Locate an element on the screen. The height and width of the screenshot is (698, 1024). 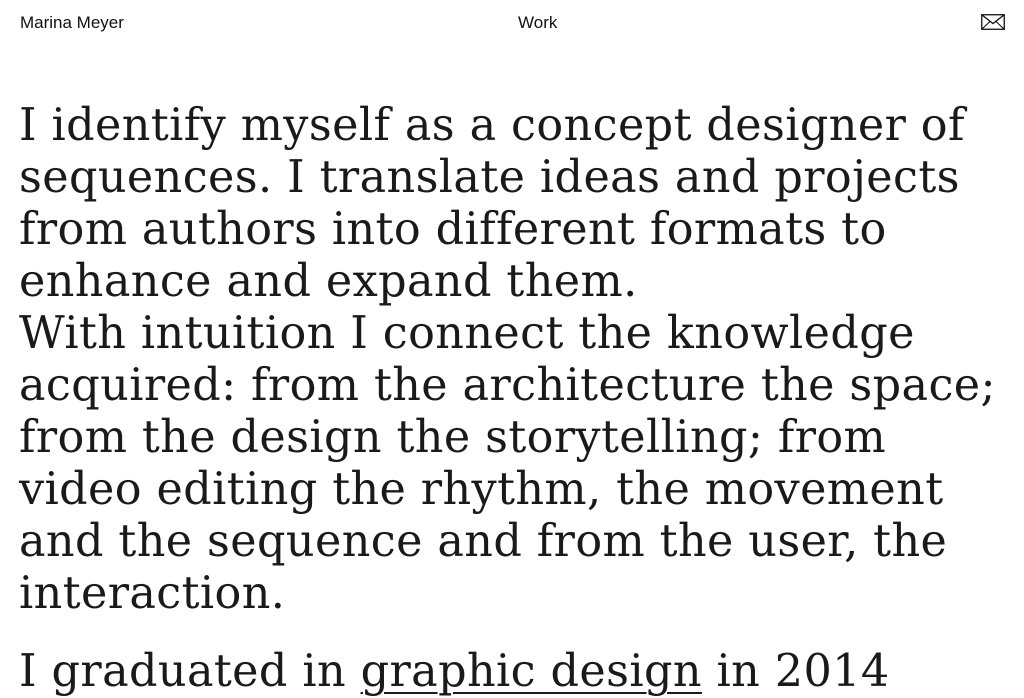
email-link is located at coordinates (993, 22).